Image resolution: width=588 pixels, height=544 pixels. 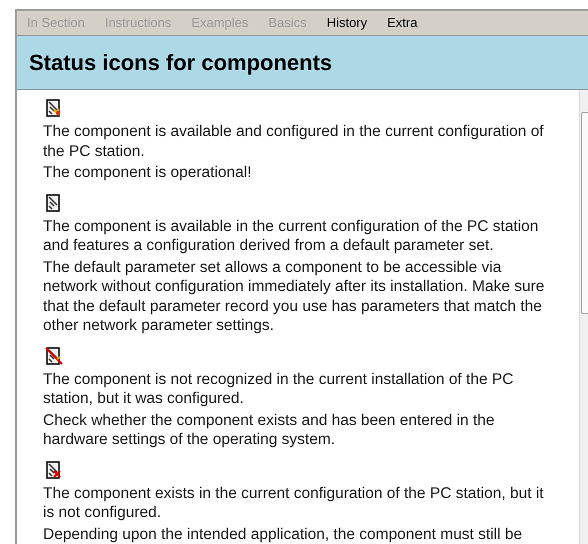 I want to click on description-text: Depending upon the intended application, the component must still be, so click(x=283, y=534).